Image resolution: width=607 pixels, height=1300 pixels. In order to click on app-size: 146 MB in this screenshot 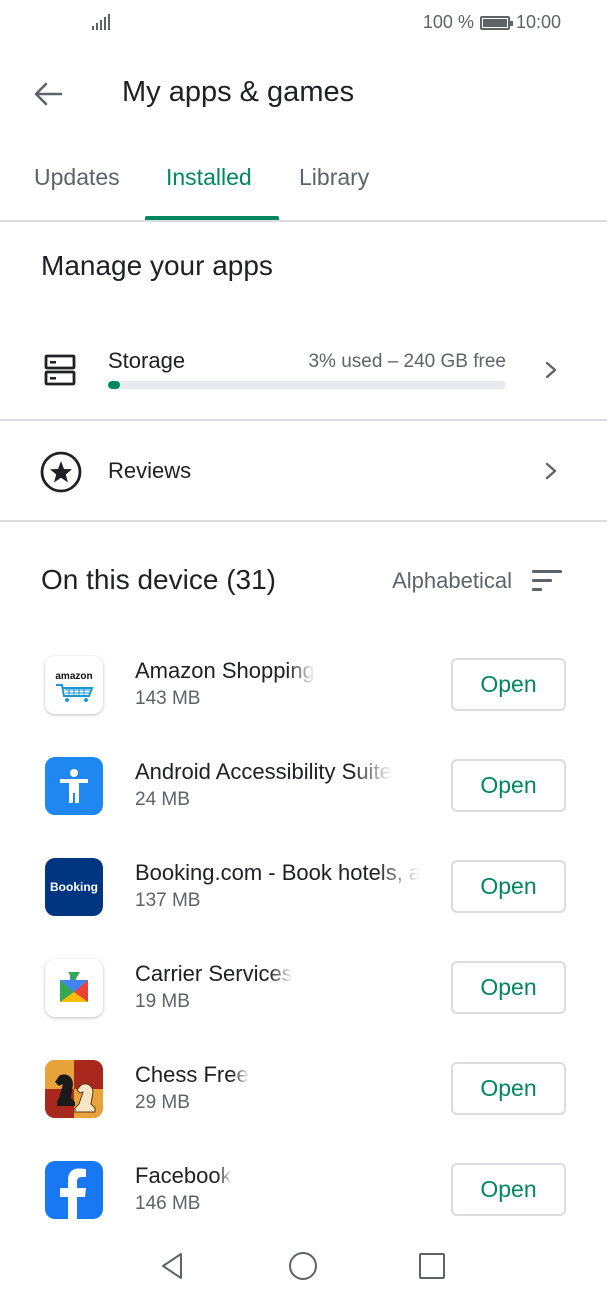, I will do `click(168, 1203)`.